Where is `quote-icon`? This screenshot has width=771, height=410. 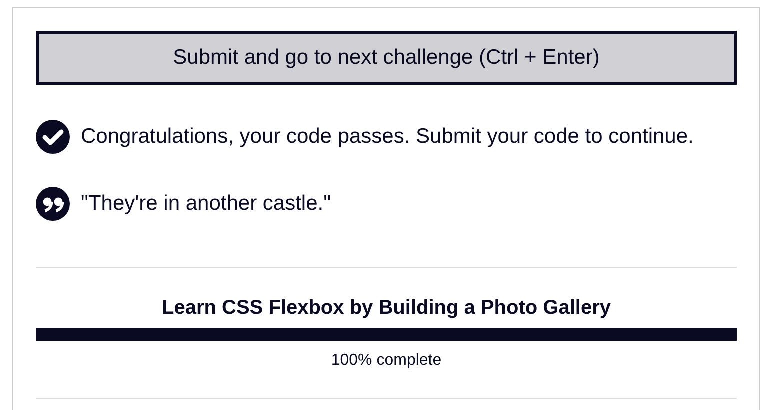
quote-icon is located at coordinates (53, 204).